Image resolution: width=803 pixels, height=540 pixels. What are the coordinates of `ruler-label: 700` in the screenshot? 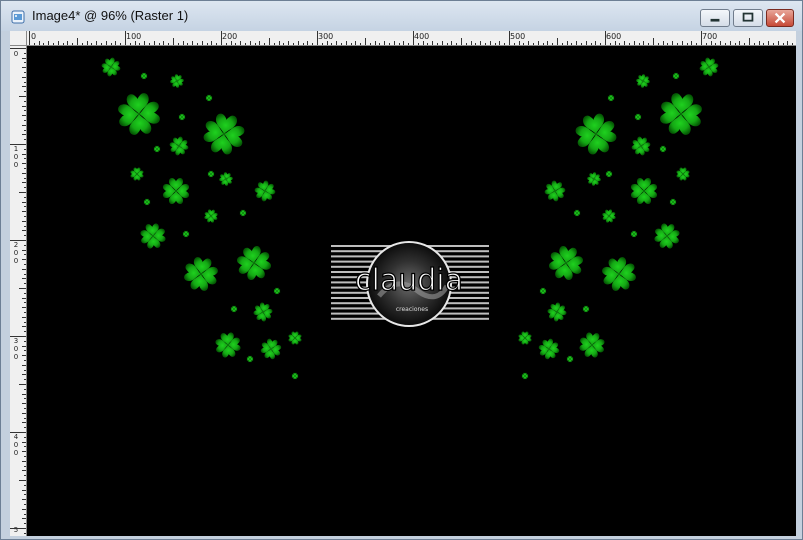 It's located at (710, 36).